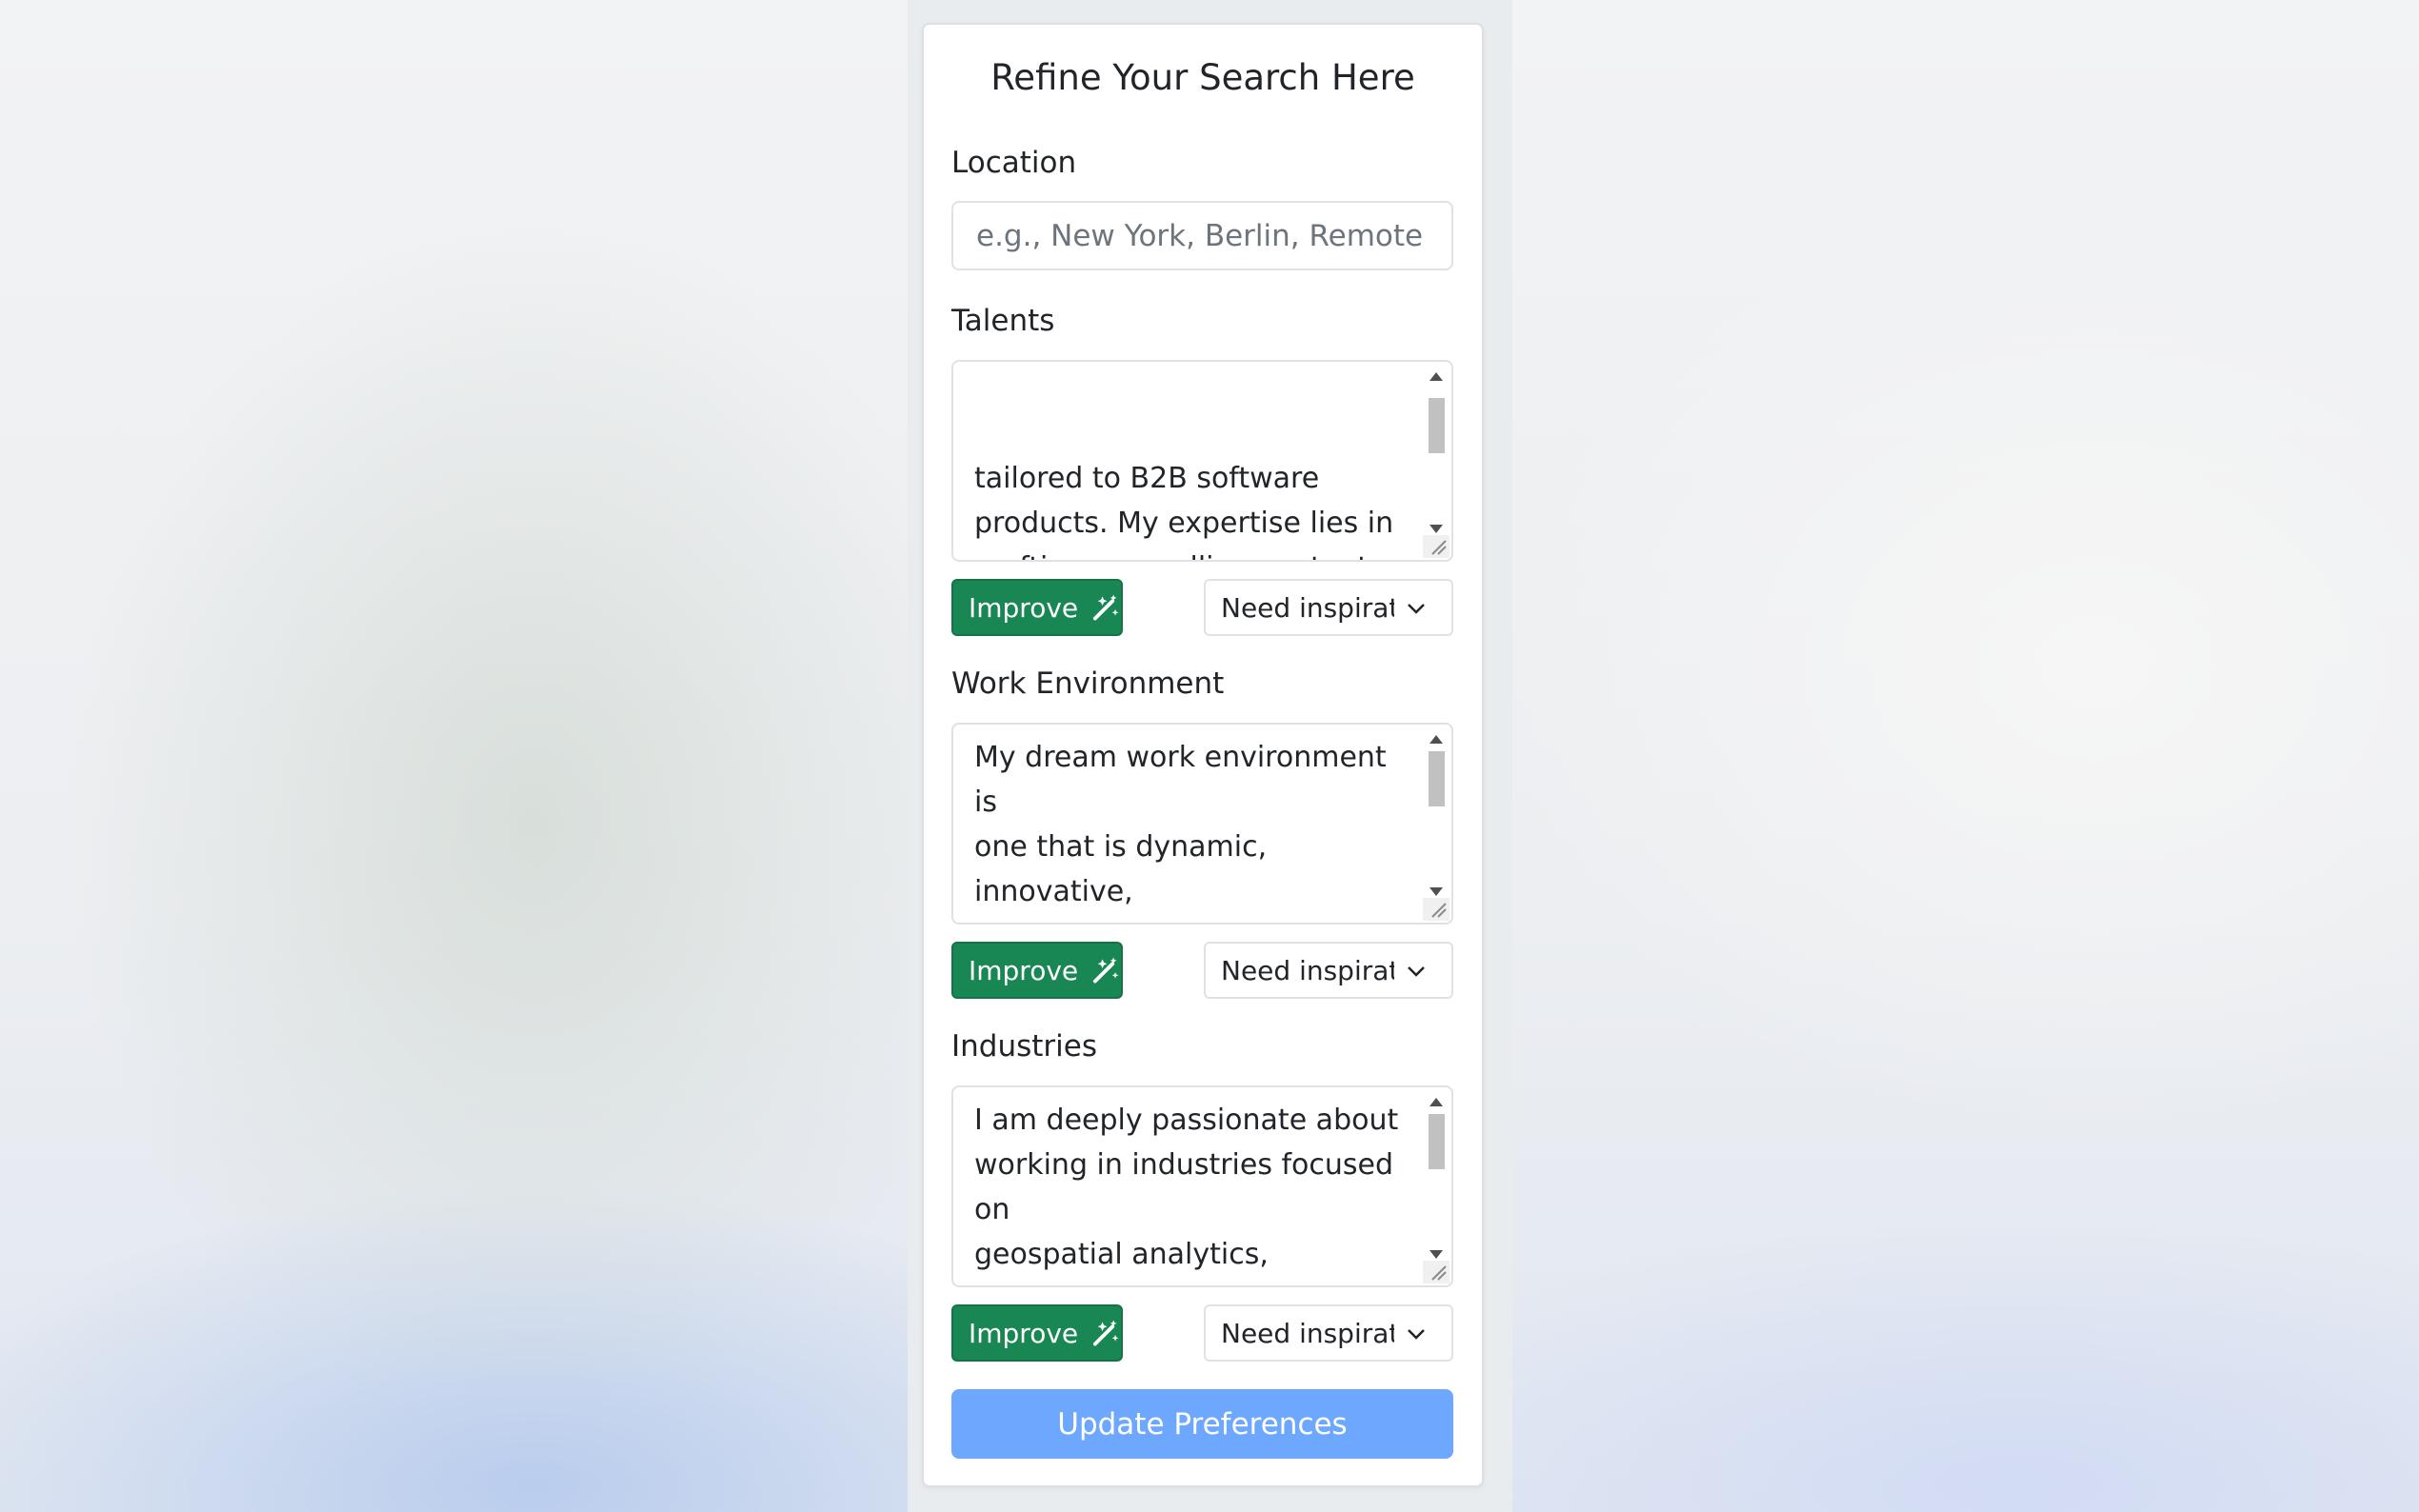  I want to click on talents-scrollbar, so click(1436, 450).